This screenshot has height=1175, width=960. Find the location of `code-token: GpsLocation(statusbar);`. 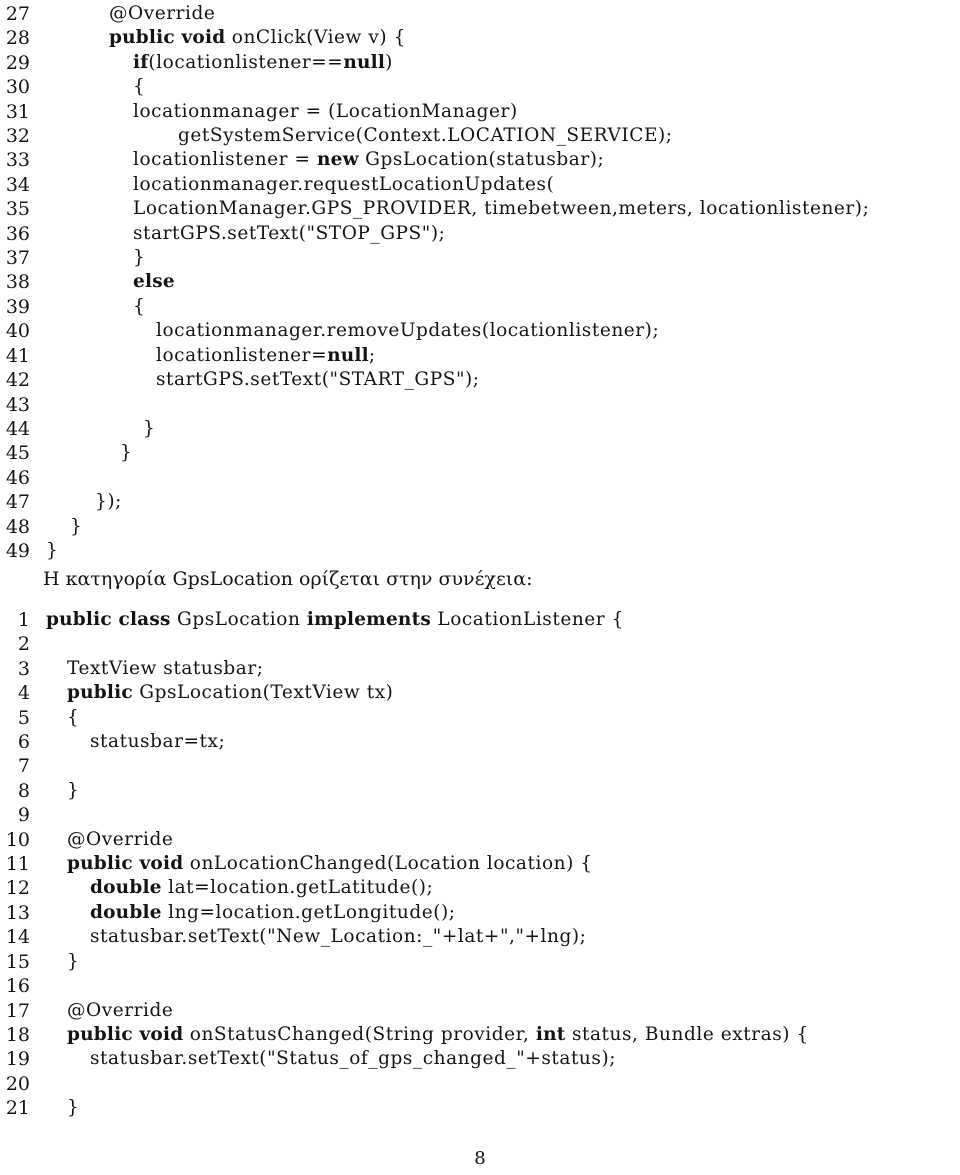

code-token: GpsLocation(statusbar); is located at coordinates (481, 160).